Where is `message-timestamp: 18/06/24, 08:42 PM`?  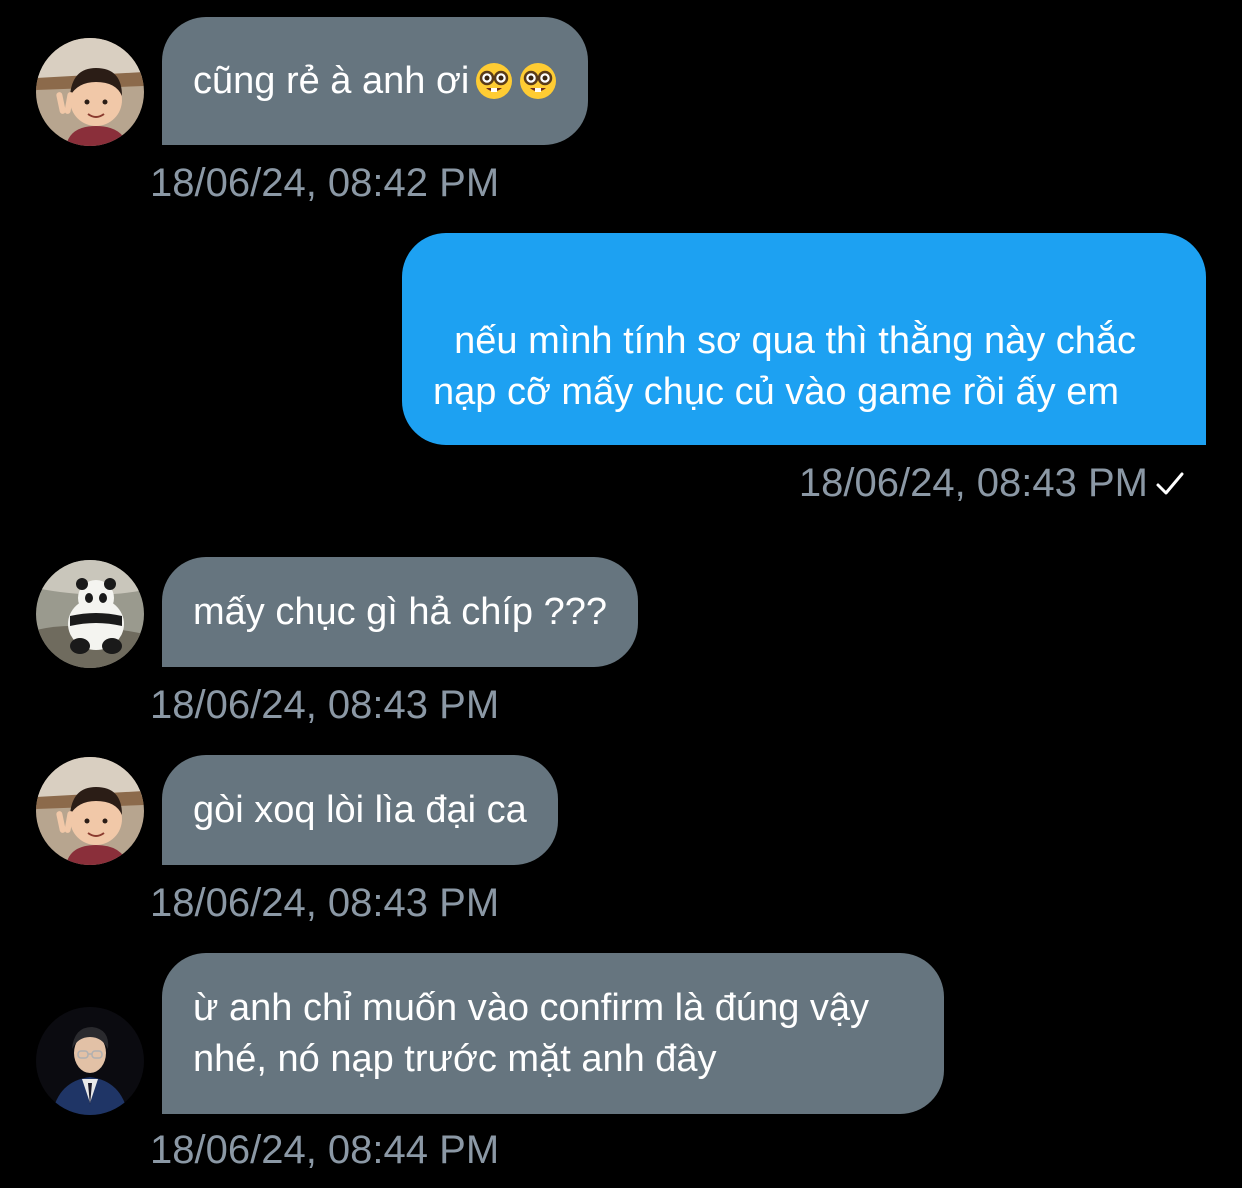
message-timestamp: 18/06/24, 08:42 PM is located at coordinates (325, 183).